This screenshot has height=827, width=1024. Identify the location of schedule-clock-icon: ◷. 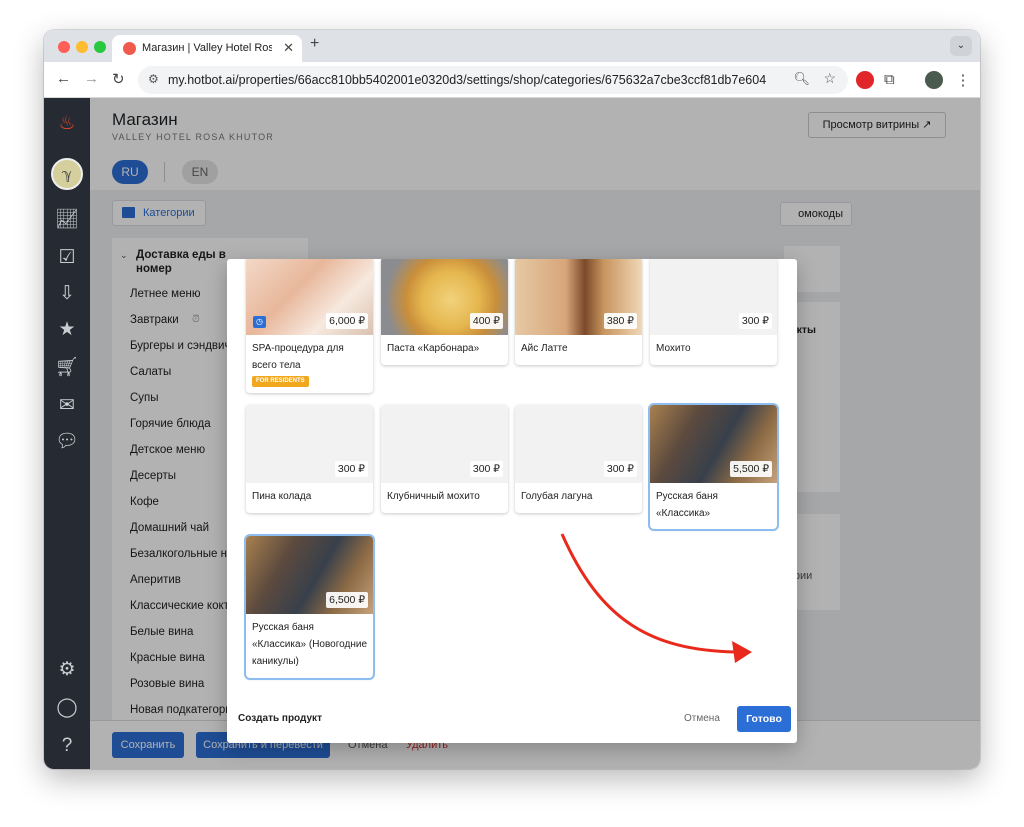
(259, 322).